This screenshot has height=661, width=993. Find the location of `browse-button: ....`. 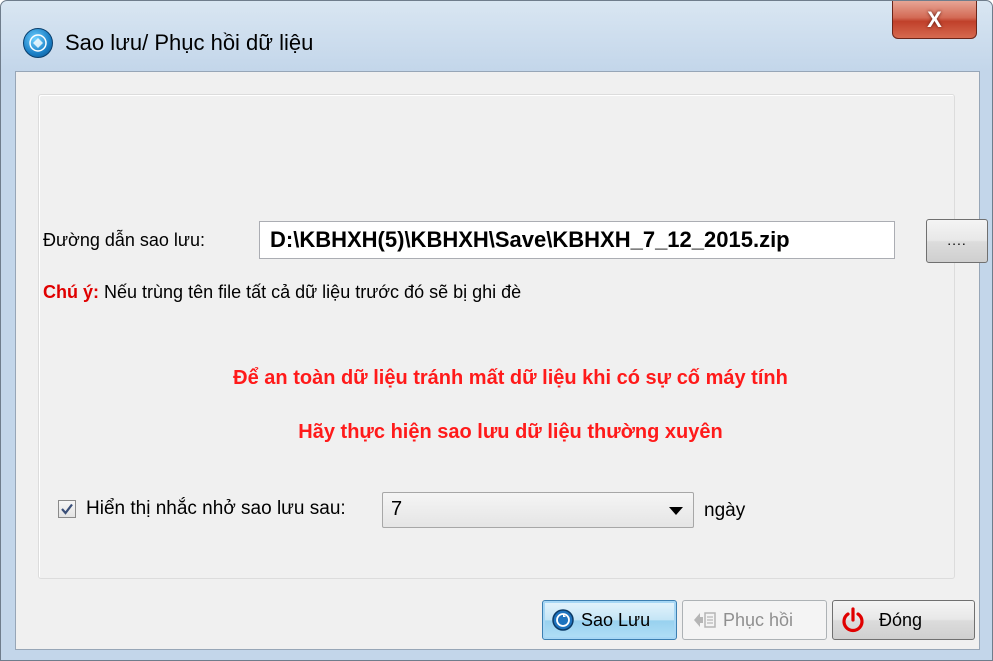

browse-button: .... is located at coordinates (957, 241).